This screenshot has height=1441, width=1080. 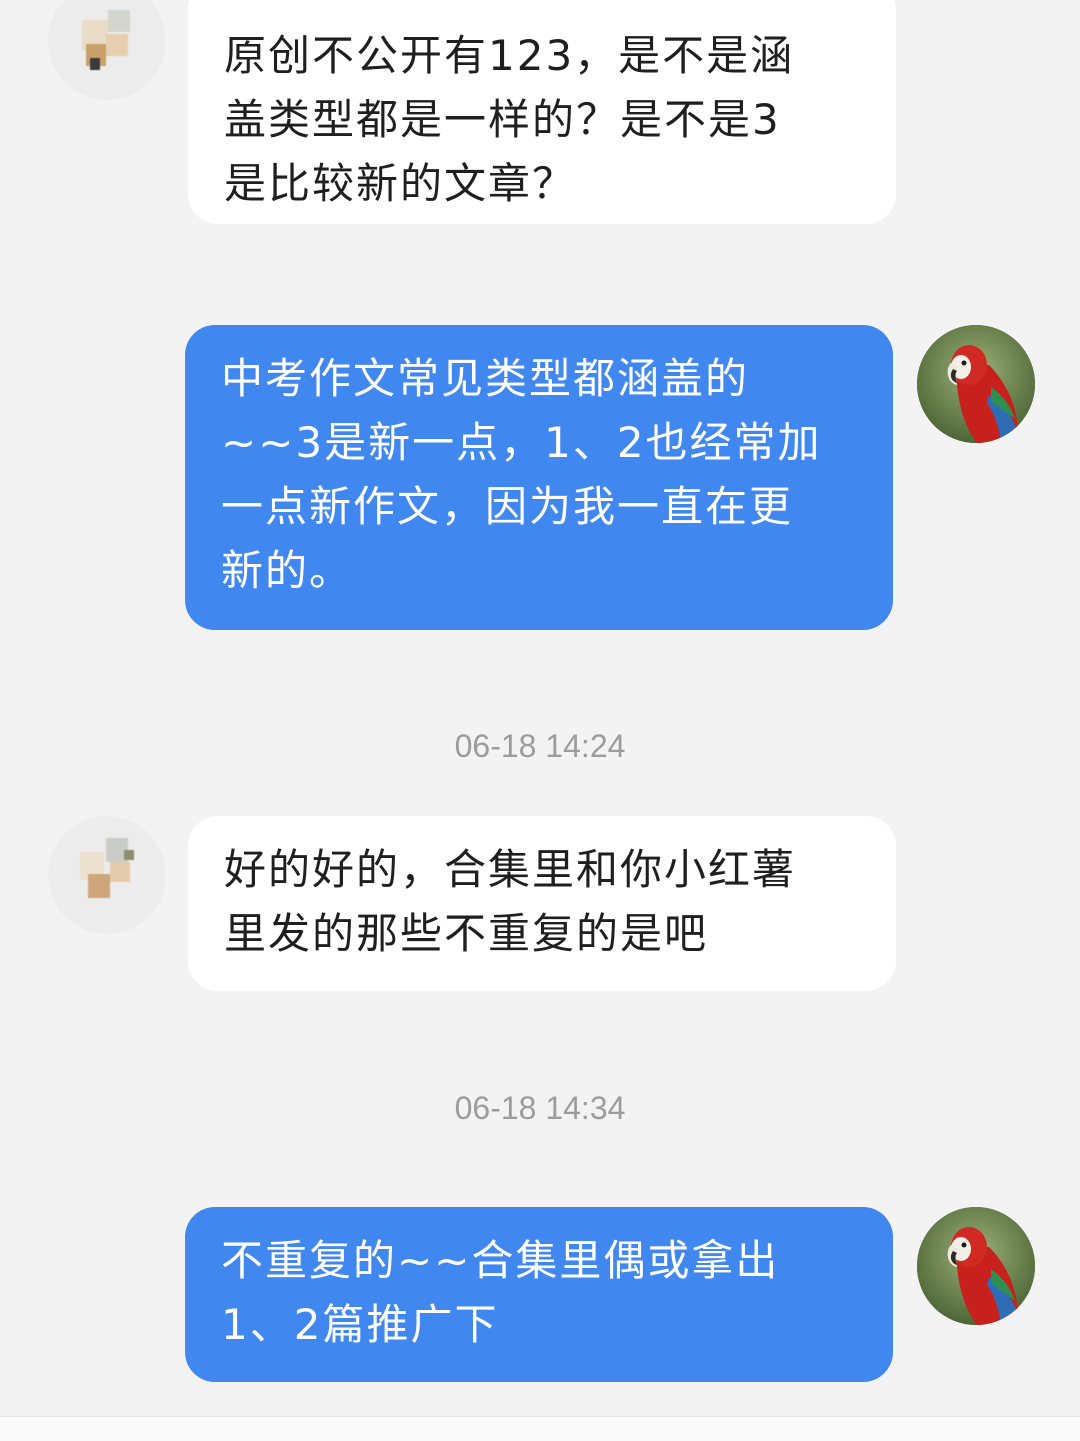 I want to click on timestamp: 06-18 14:24, so click(x=540, y=746).